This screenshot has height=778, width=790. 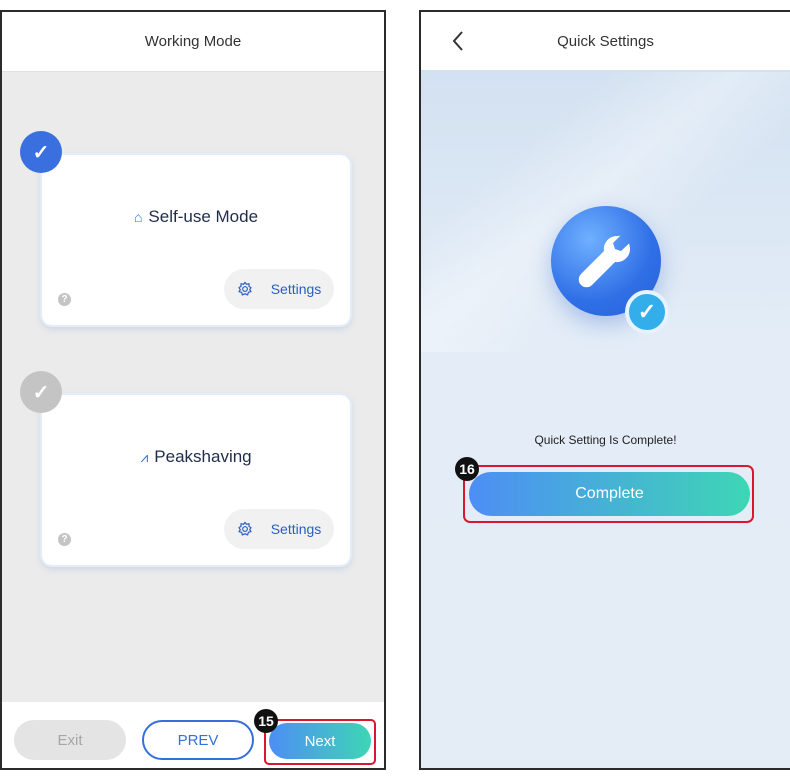 I want to click on mode-card-peakshaving: ✓ ⩘ Peakshaving ? Settings, so click(x=185, y=468).